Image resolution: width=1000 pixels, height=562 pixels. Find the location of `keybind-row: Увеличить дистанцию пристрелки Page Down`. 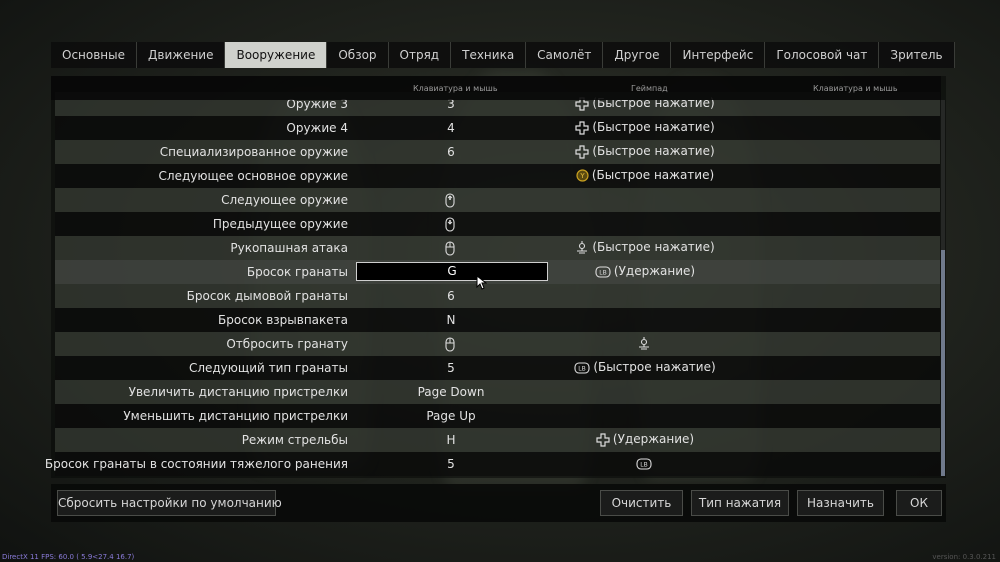

keybind-row: Увеличить дистанцию пристрелки Page Down is located at coordinates (497, 392).